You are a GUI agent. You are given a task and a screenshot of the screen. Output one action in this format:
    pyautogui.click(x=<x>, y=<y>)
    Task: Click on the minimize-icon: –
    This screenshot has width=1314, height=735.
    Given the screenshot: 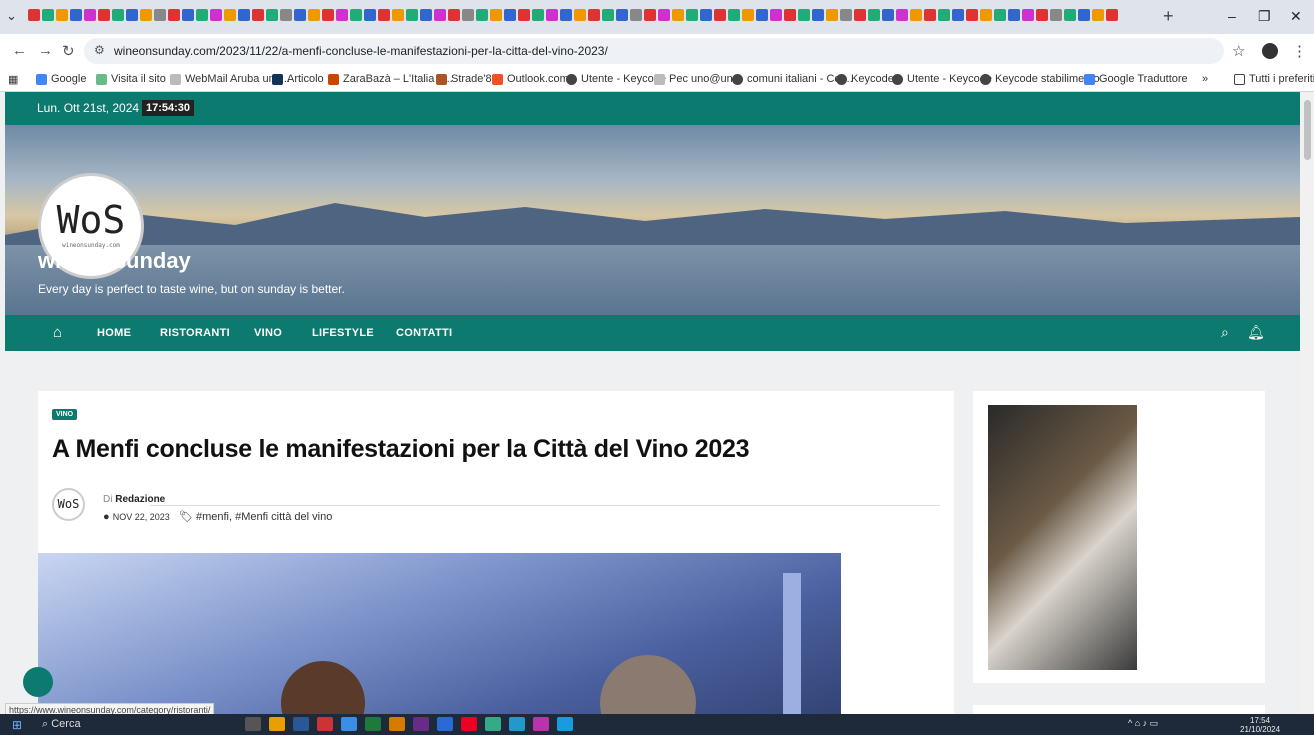 What is the action you would take?
    pyautogui.click(x=1232, y=16)
    